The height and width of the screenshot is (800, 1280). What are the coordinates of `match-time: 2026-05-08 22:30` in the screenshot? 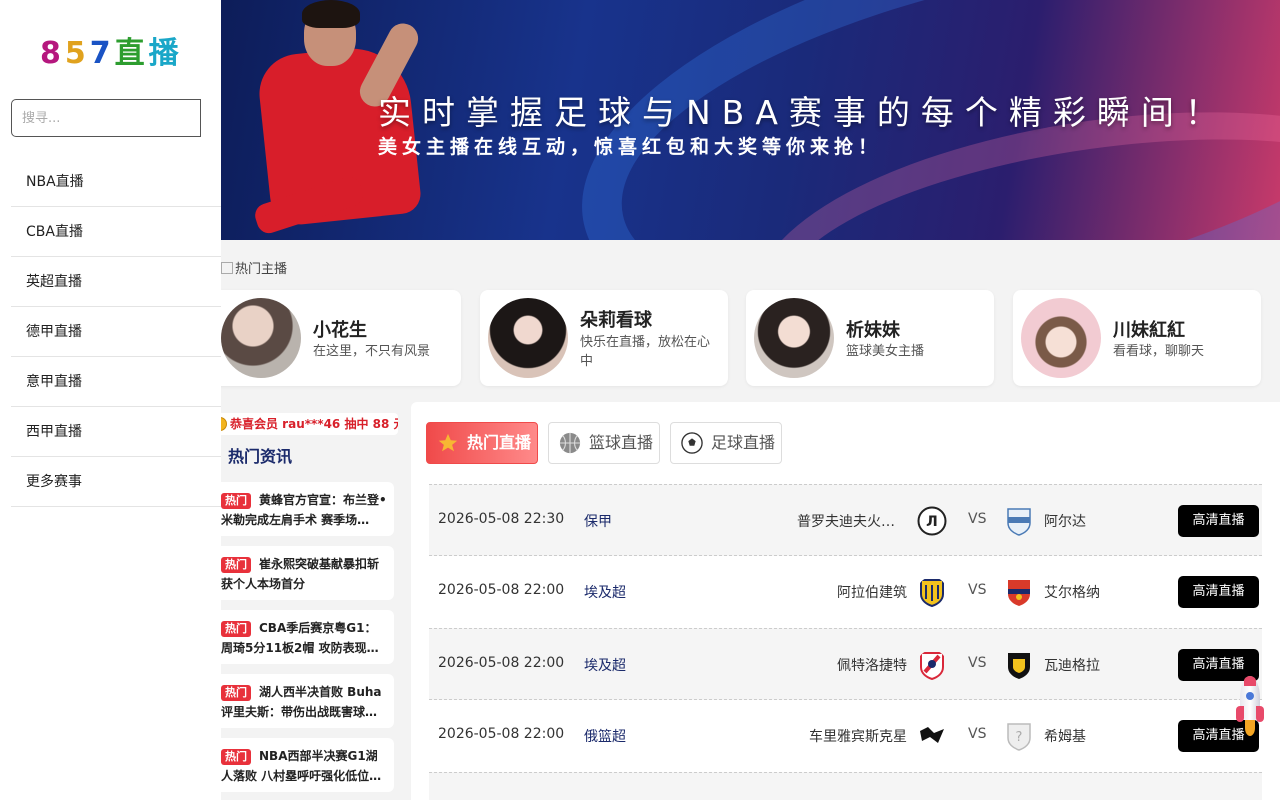 It's located at (501, 519).